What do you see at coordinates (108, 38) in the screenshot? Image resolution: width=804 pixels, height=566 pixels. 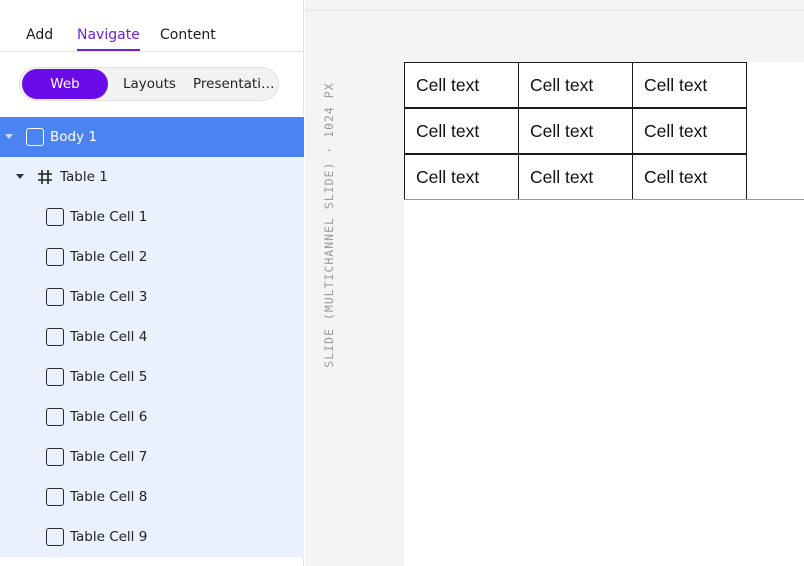 I see `tab-navigate: Navigate` at bounding box center [108, 38].